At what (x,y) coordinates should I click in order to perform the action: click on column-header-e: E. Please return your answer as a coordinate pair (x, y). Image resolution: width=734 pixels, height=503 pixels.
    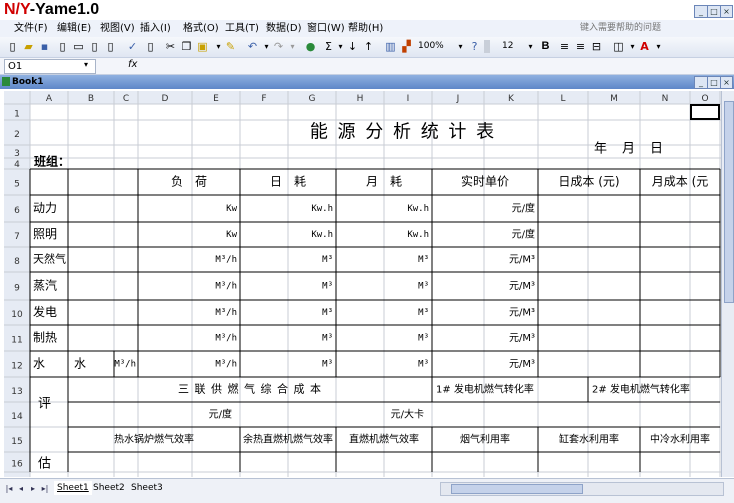
    Looking at the image, I should click on (216, 99).